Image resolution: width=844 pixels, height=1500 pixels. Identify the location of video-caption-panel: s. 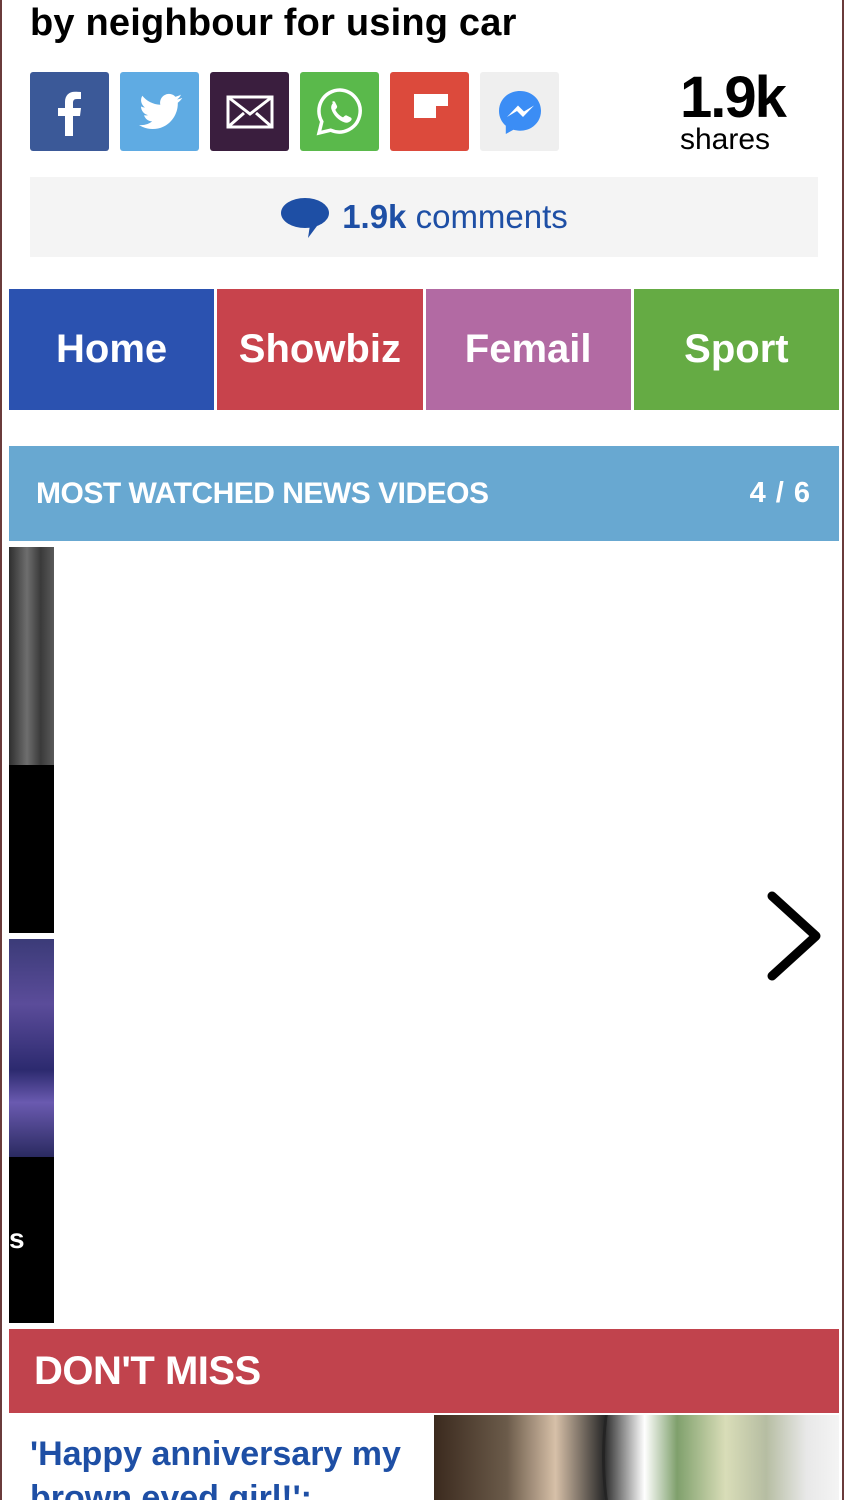
(31, 1240).